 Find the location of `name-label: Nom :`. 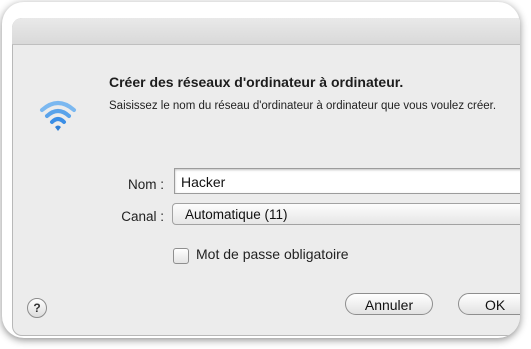

name-label: Nom : is located at coordinates (145, 184).